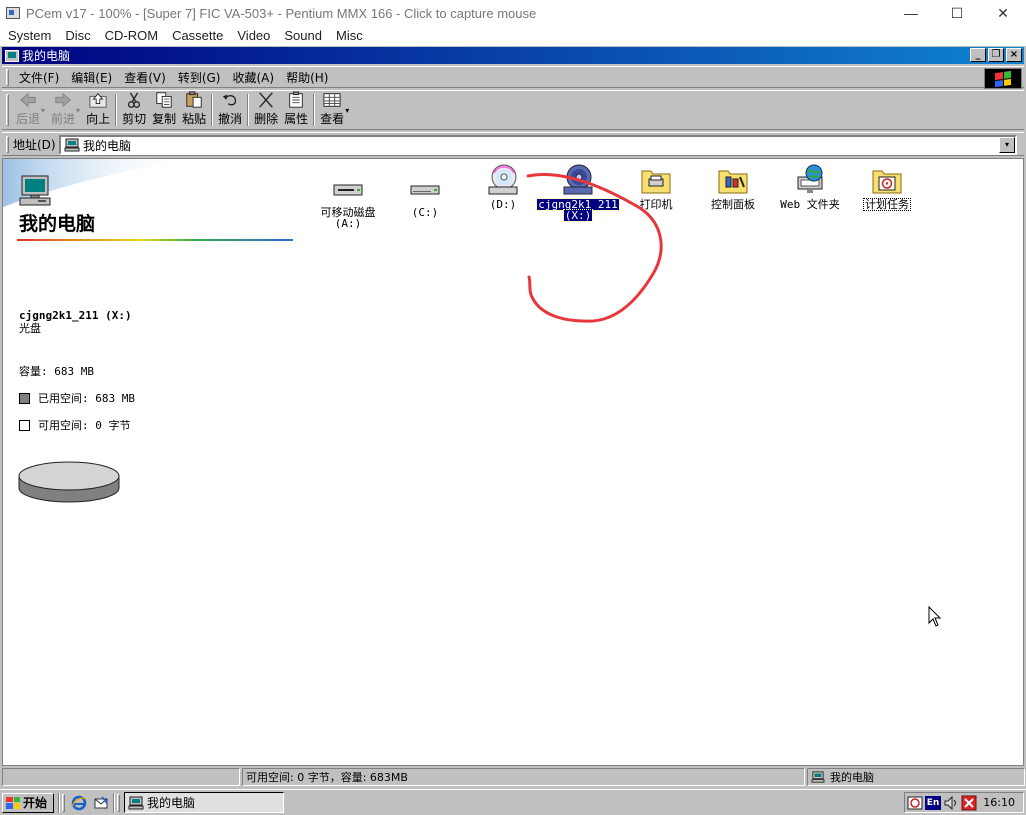 The height and width of the screenshot is (815, 1026). I want to click on status-cell-space: 可用空间: 0 字节，容量: 683MB, so click(523, 777).